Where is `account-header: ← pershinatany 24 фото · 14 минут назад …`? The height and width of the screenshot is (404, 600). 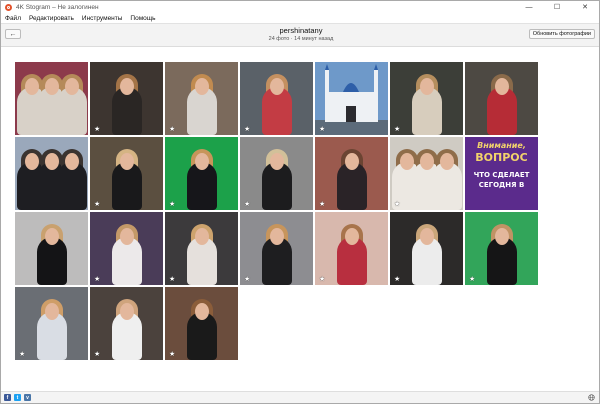 account-header: ← pershinatany 24 фото · 14 минут назад … is located at coordinates (300, 35).